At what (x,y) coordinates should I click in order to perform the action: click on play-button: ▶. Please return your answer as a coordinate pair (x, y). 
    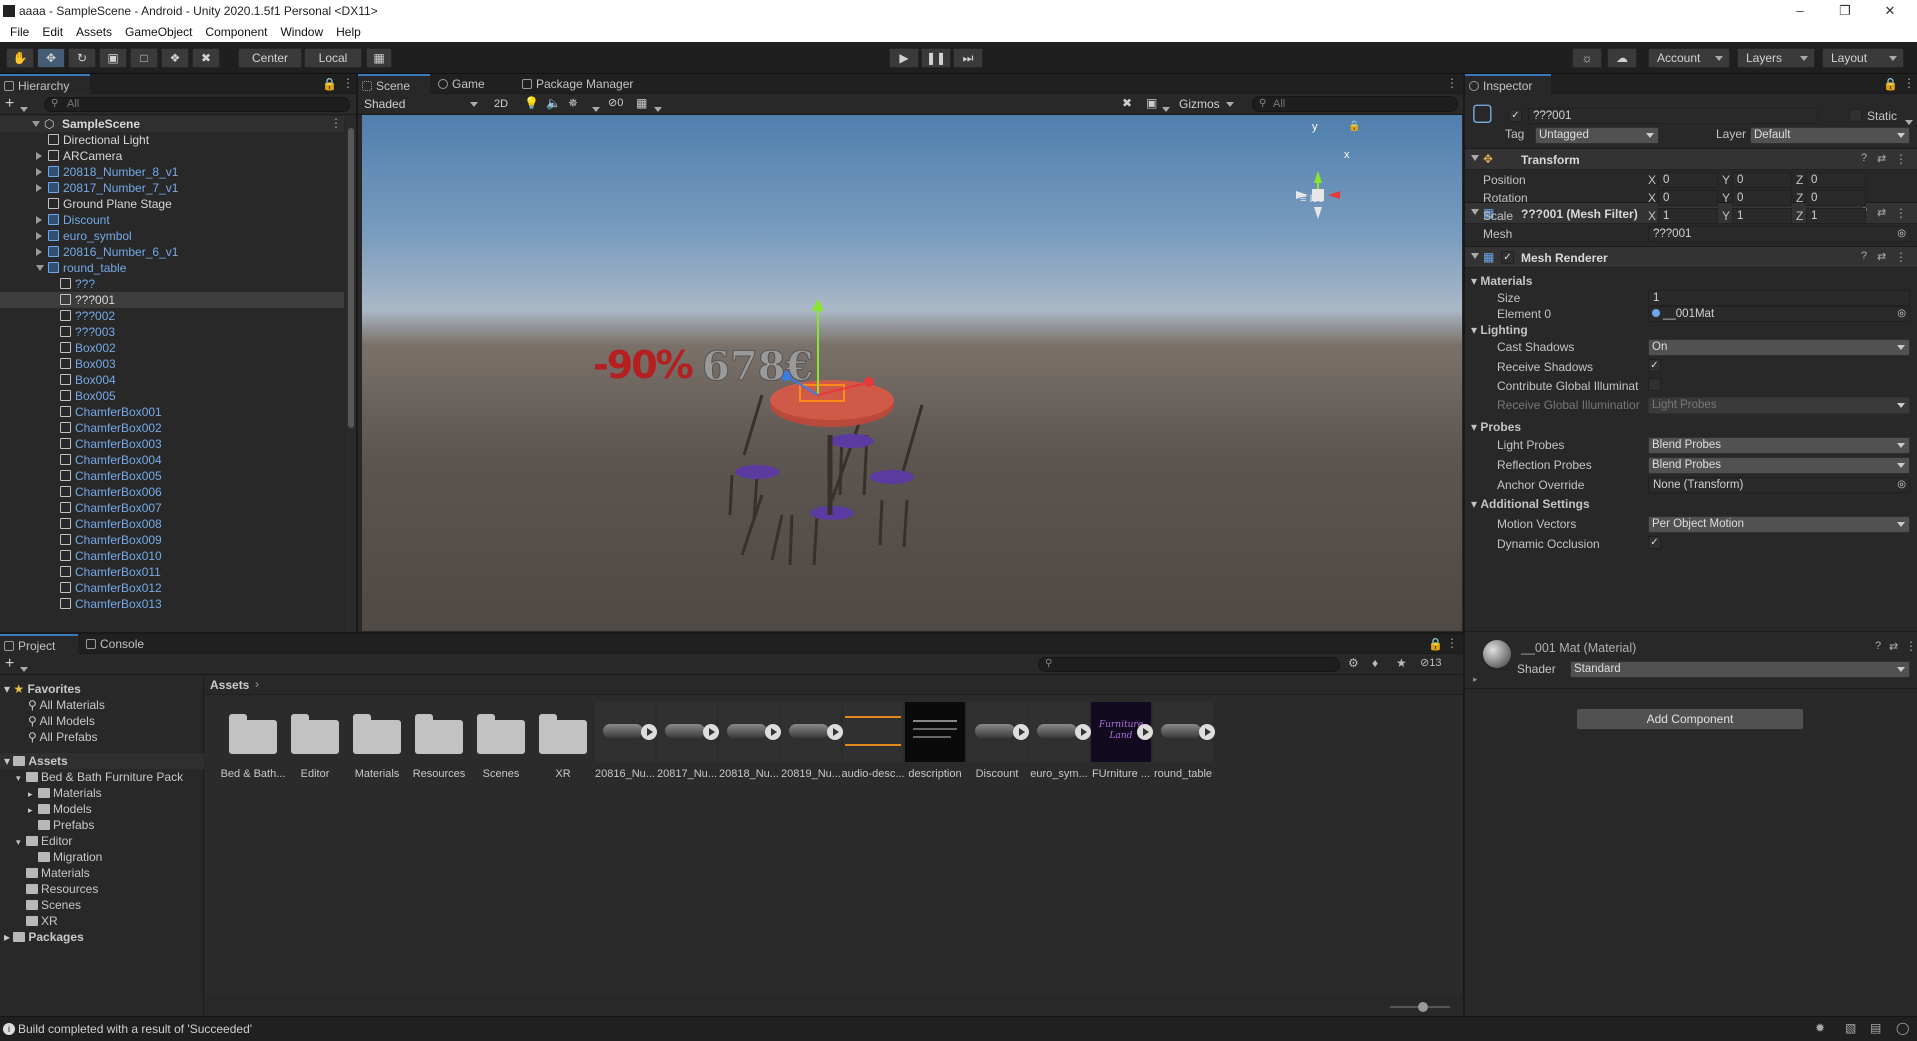
    Looking at the image, I should click on (904, 58).